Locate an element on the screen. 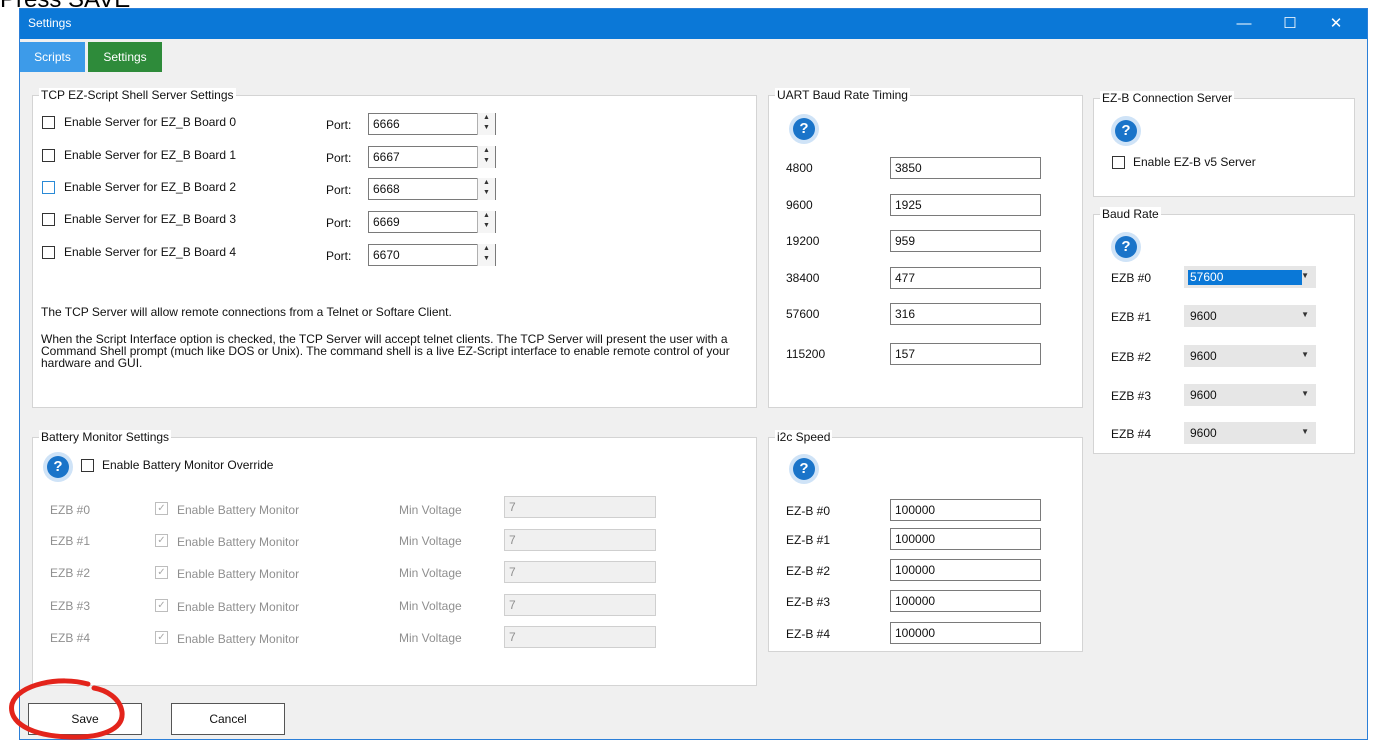 Image resolution: width=1377 pixels, height=740 pixels. board-2-checkbox is located at coordinates (48, 187).